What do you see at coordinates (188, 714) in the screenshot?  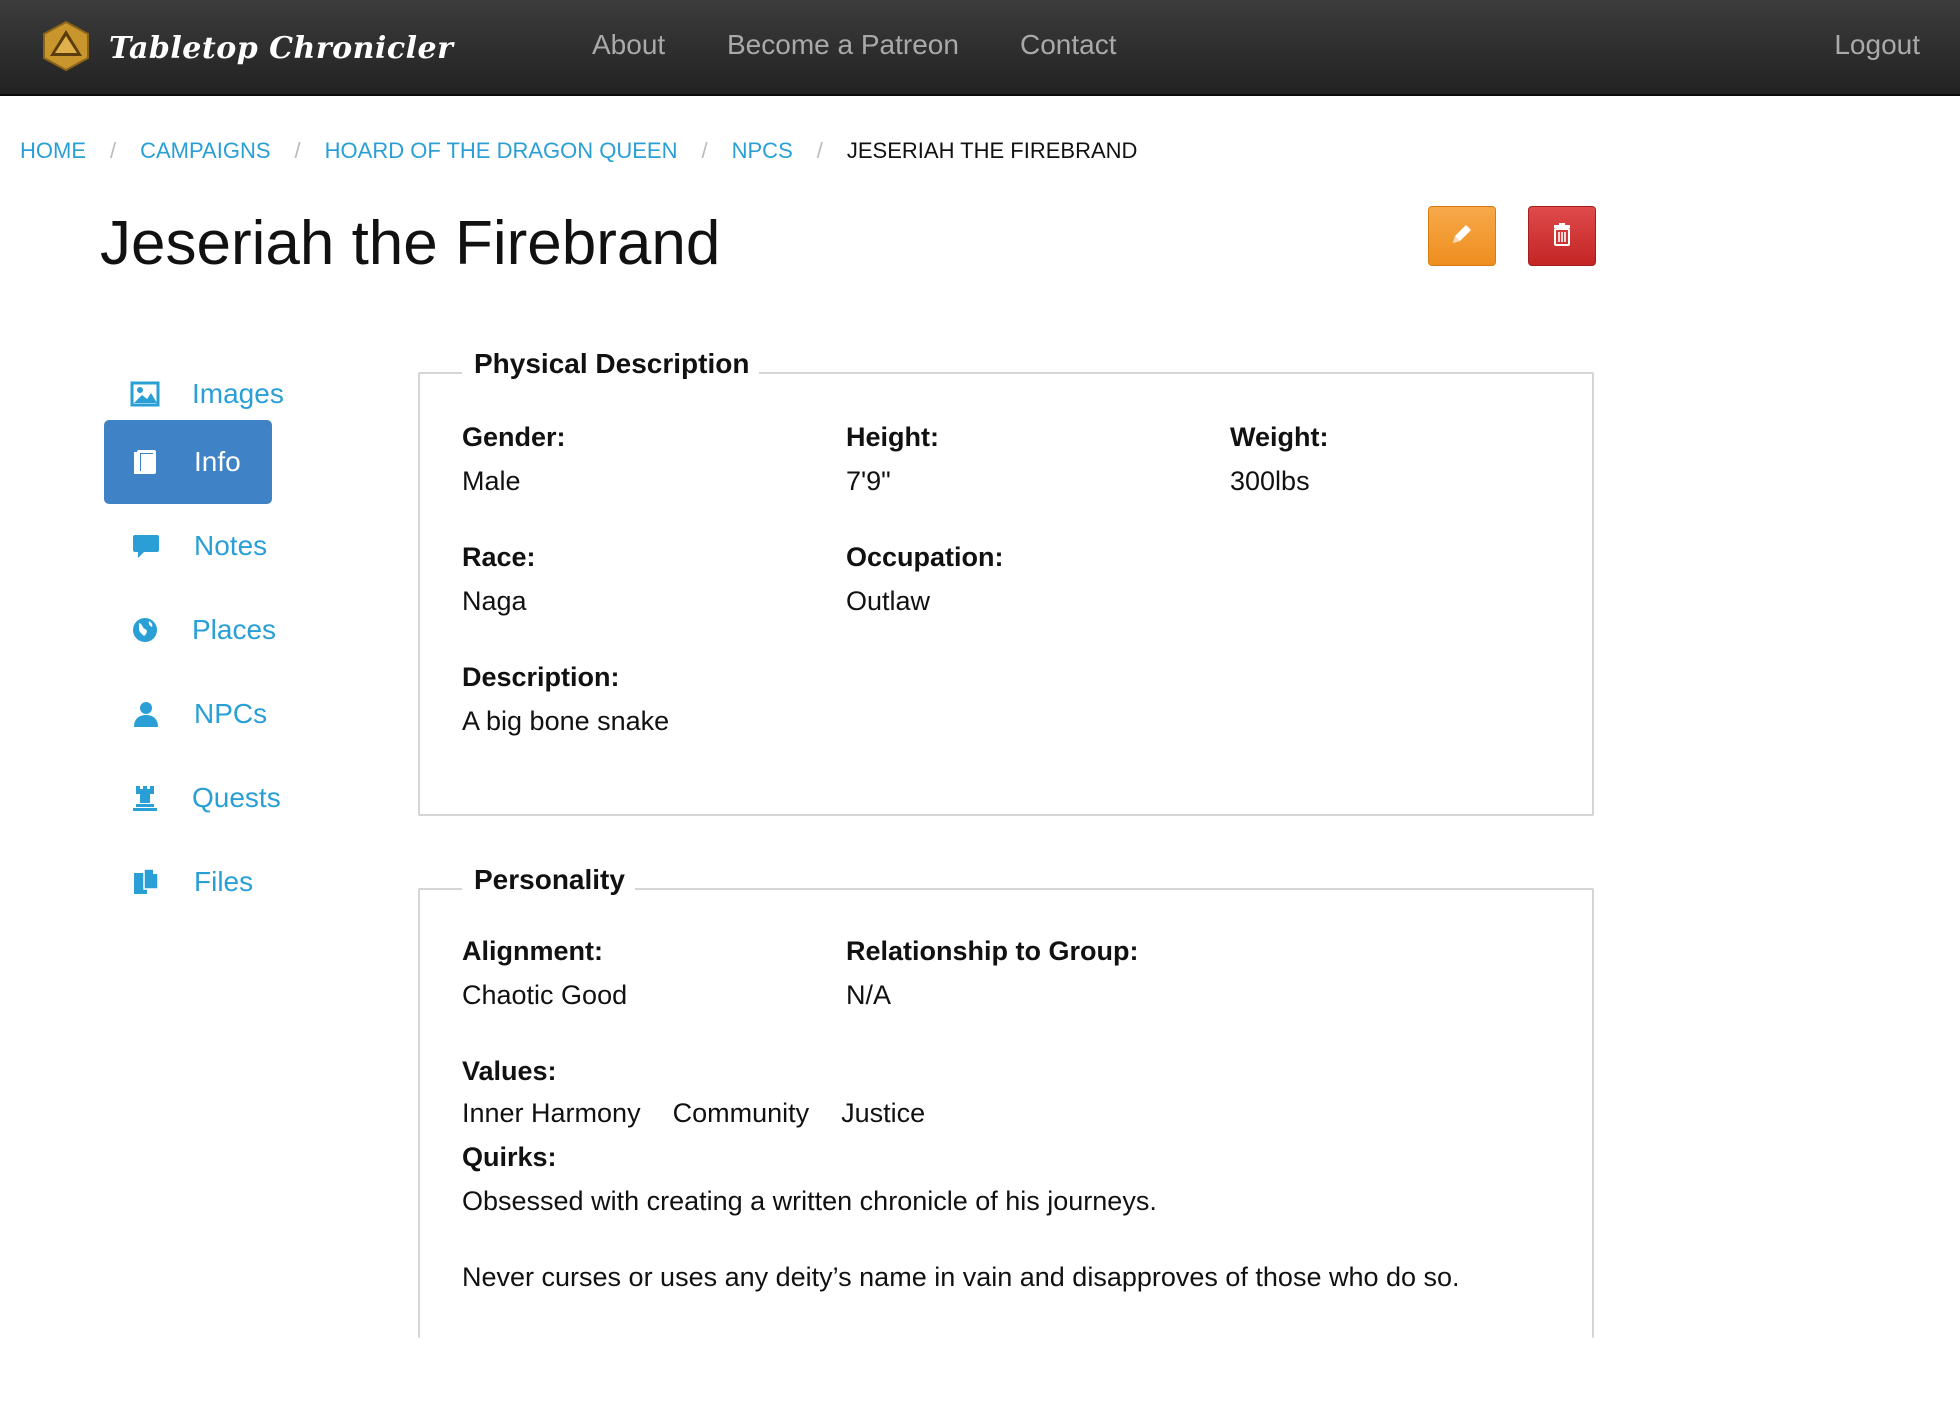 I see `sidebar-item-npcs: NPCs` at bounding box center [188, 714].